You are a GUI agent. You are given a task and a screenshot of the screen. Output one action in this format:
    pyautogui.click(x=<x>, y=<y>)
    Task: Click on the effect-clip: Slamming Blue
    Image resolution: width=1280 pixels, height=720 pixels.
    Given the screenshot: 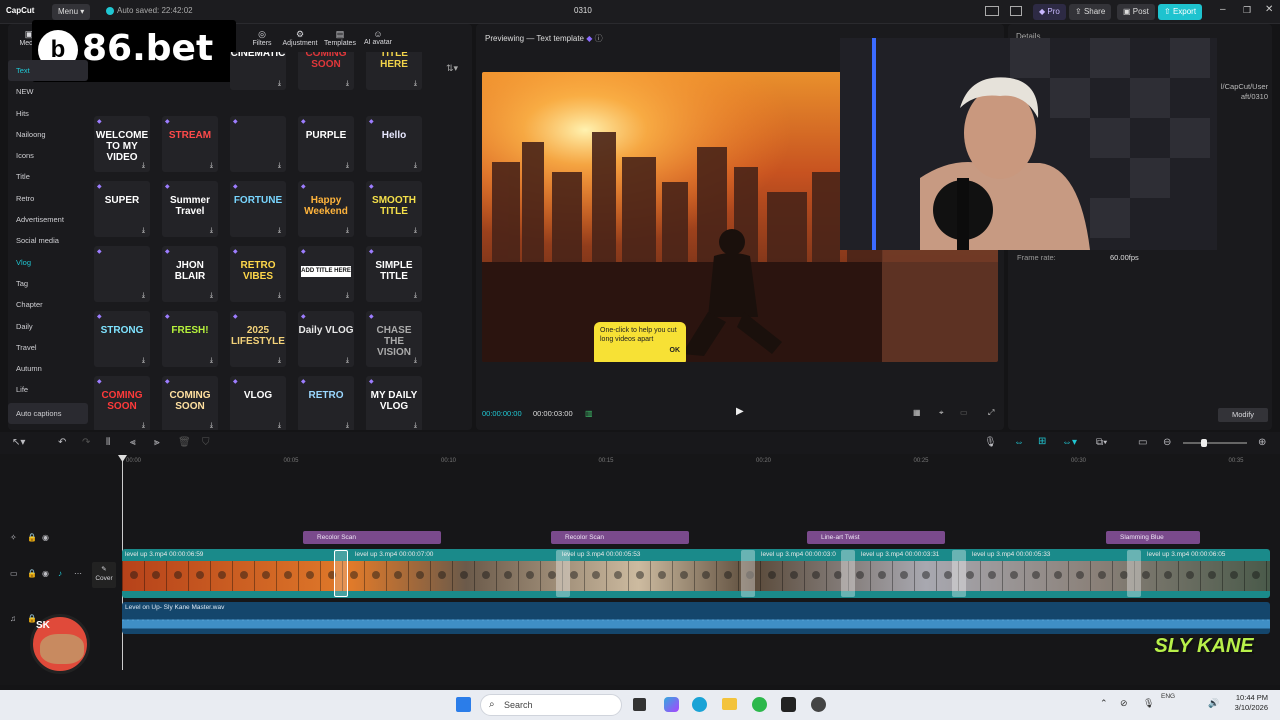 What is the action you would take?
    pyautogui.click(x=1153, y=537)
    